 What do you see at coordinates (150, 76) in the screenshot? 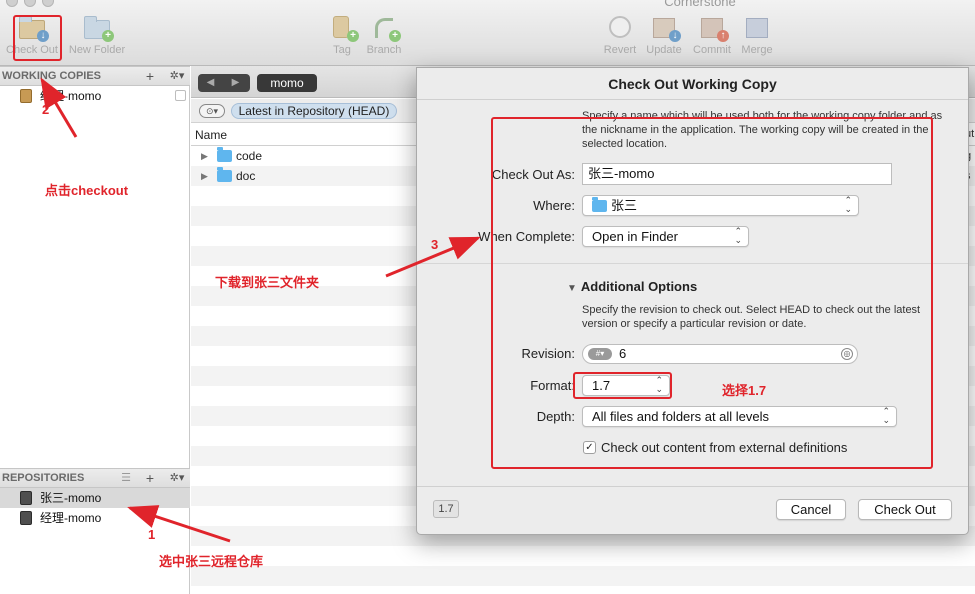
I see `add-working-copy-button: +` at bounding box center [150, 76].